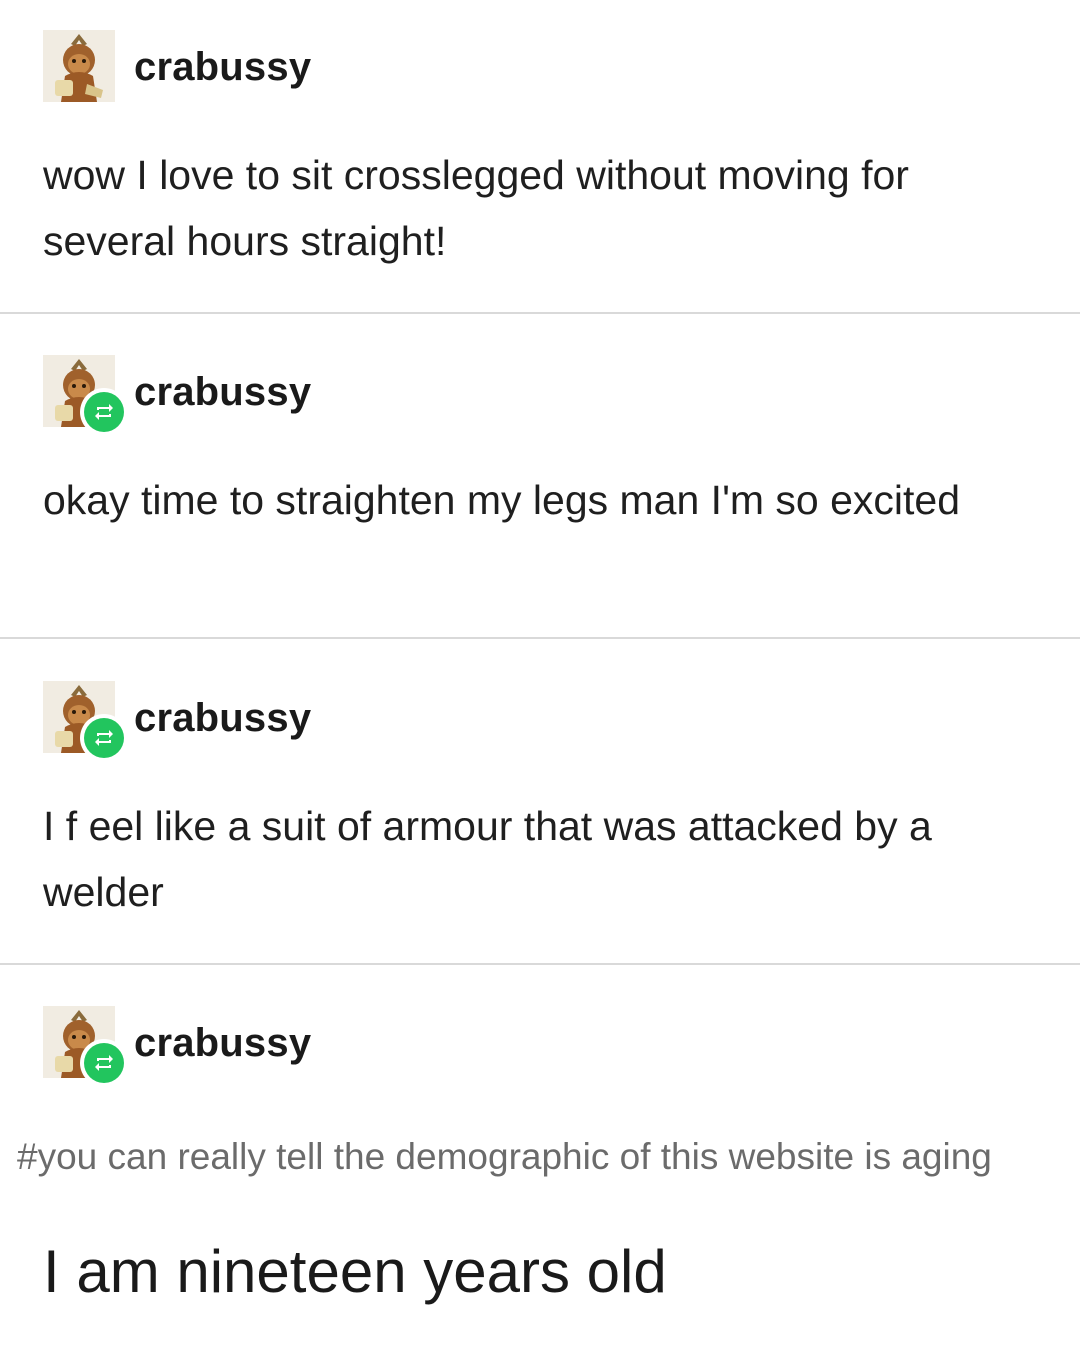 Image resolution: width=1080 pixels, height=1354 pixels. I want to click on caption-text: I am nineteen years old, so click(355, 1271).